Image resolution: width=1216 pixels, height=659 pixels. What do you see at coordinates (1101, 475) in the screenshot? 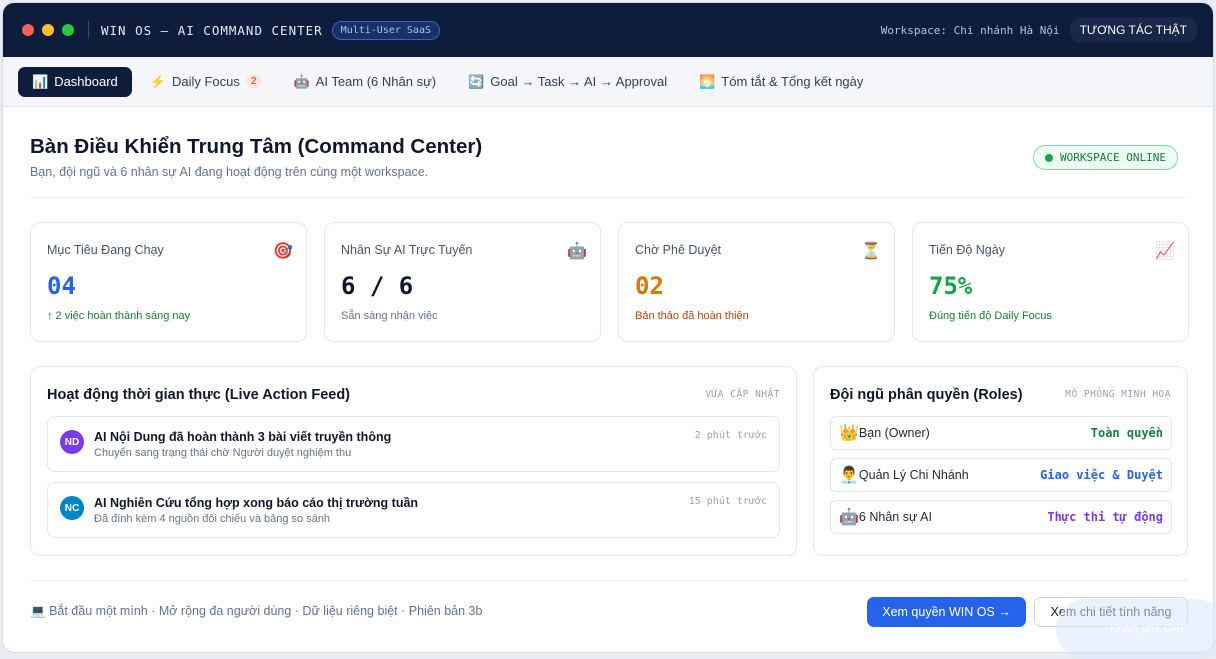
I see `role-permission: Giao việc & Duyệt` at bounding box center [1101, 475].